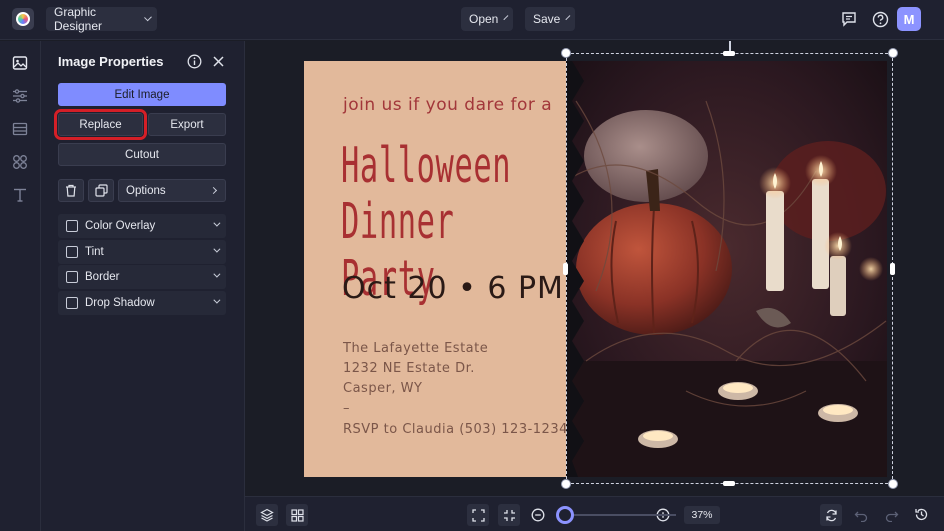 The image size is (944, 531). I want to click on user-avatar: M, so click(909, 19).